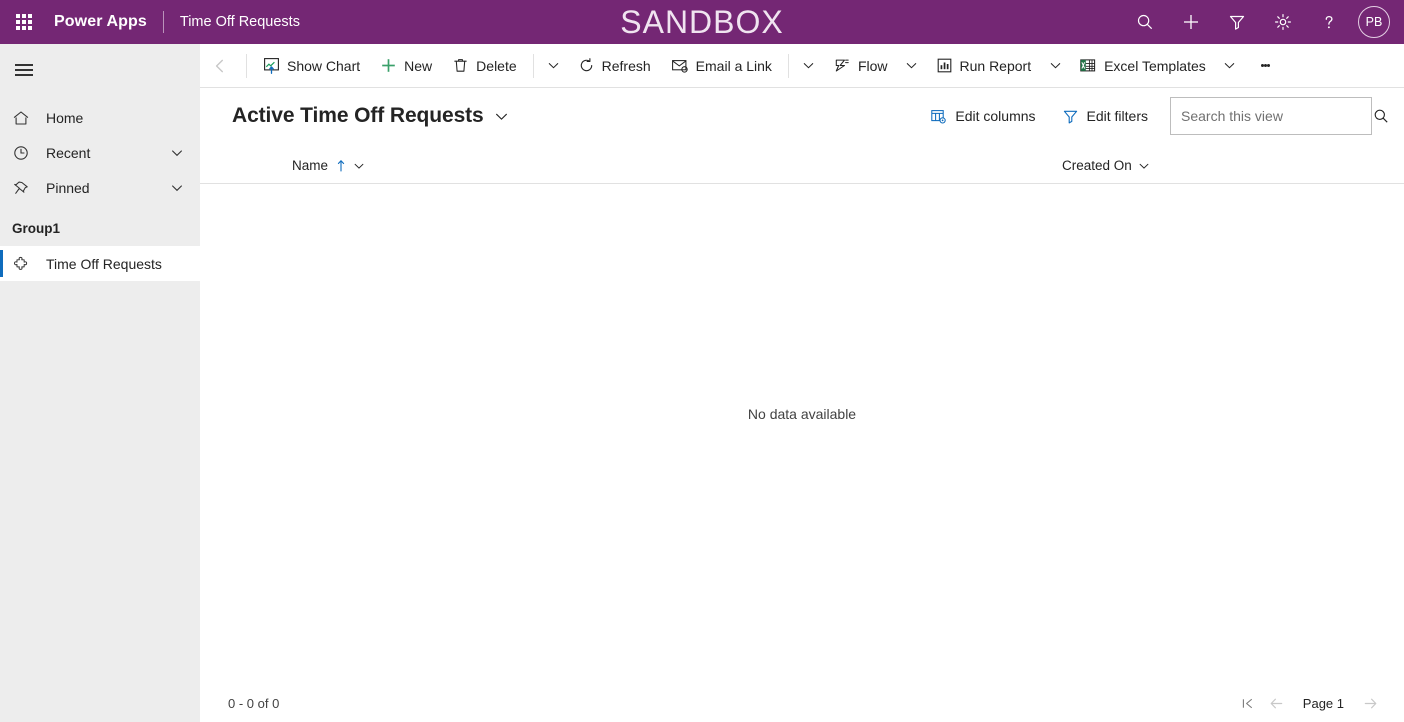  I want to click on report-icon, so click(944, 65).